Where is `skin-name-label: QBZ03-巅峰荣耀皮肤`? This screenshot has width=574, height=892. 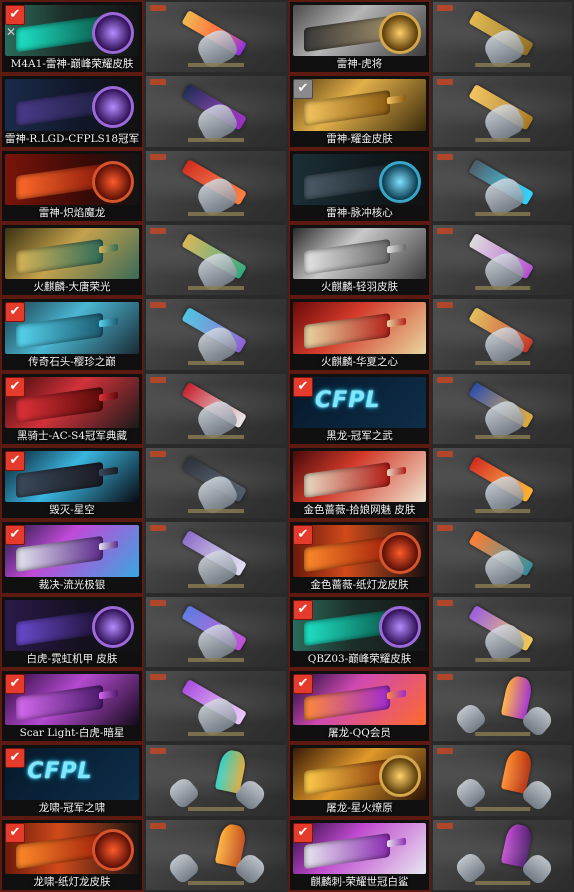 skin-name-label: QBZ03-巅峰荣耀皮肤 is located at coordinates (359, 658).